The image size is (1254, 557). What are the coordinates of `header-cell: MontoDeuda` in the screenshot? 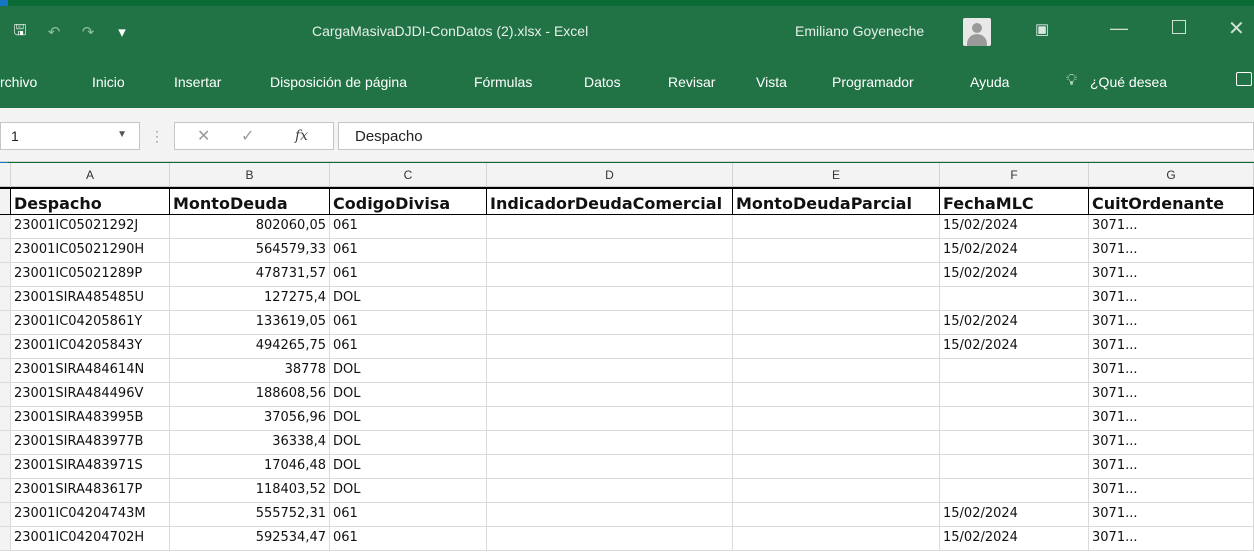 It's located at (250, 201).